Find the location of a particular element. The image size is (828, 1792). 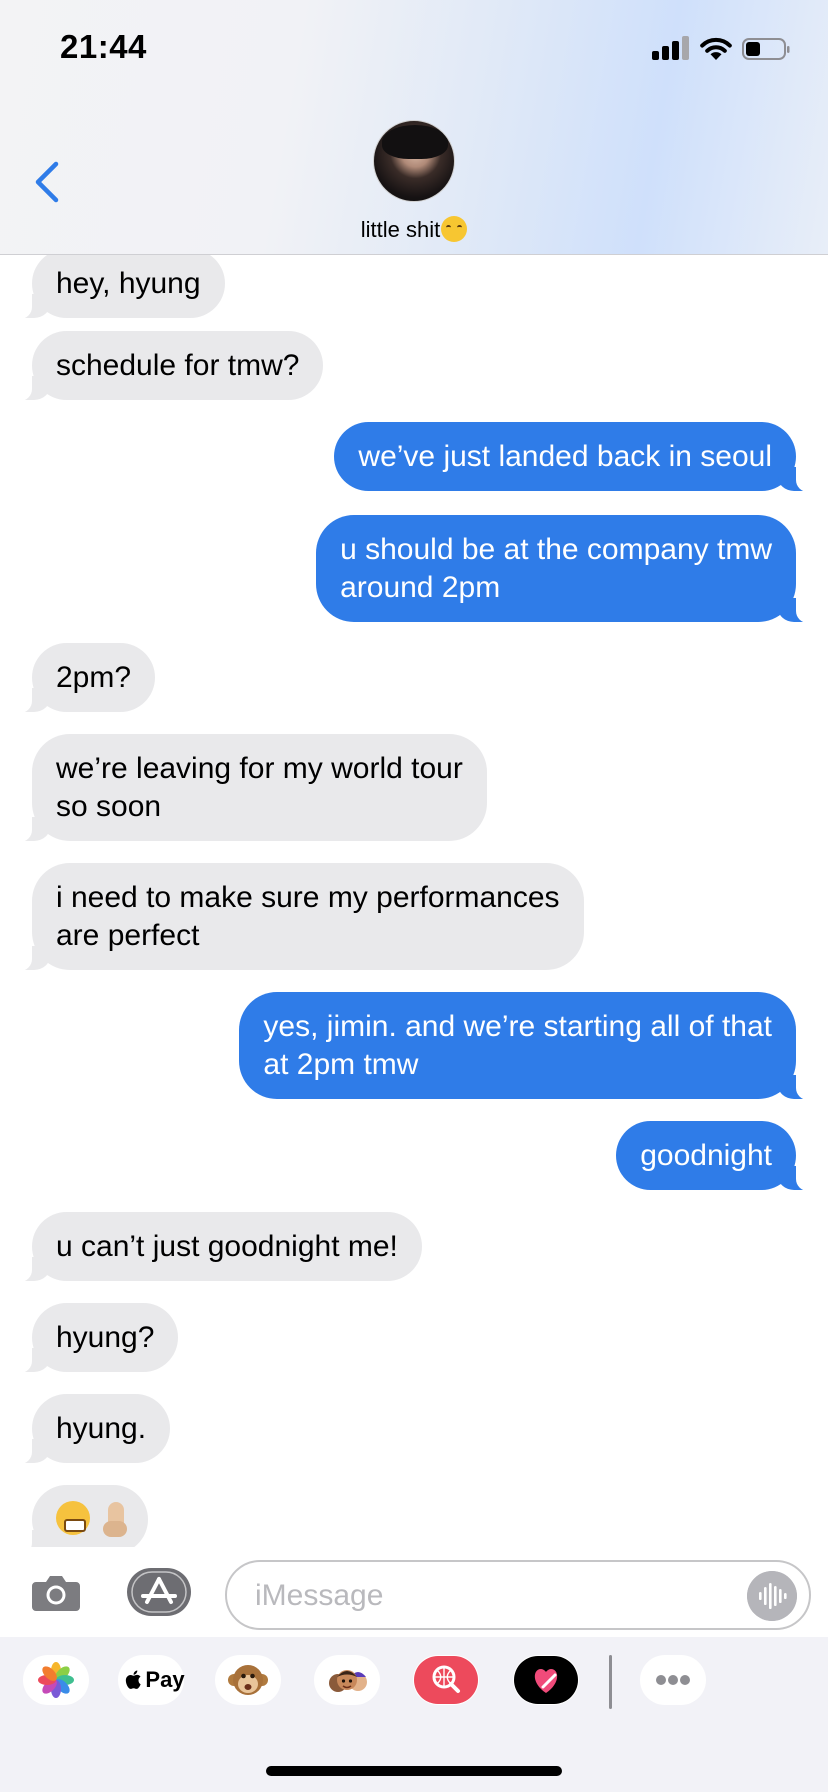

message-text: we’ve just landed back in seoul is located at coordinates (565, 456).